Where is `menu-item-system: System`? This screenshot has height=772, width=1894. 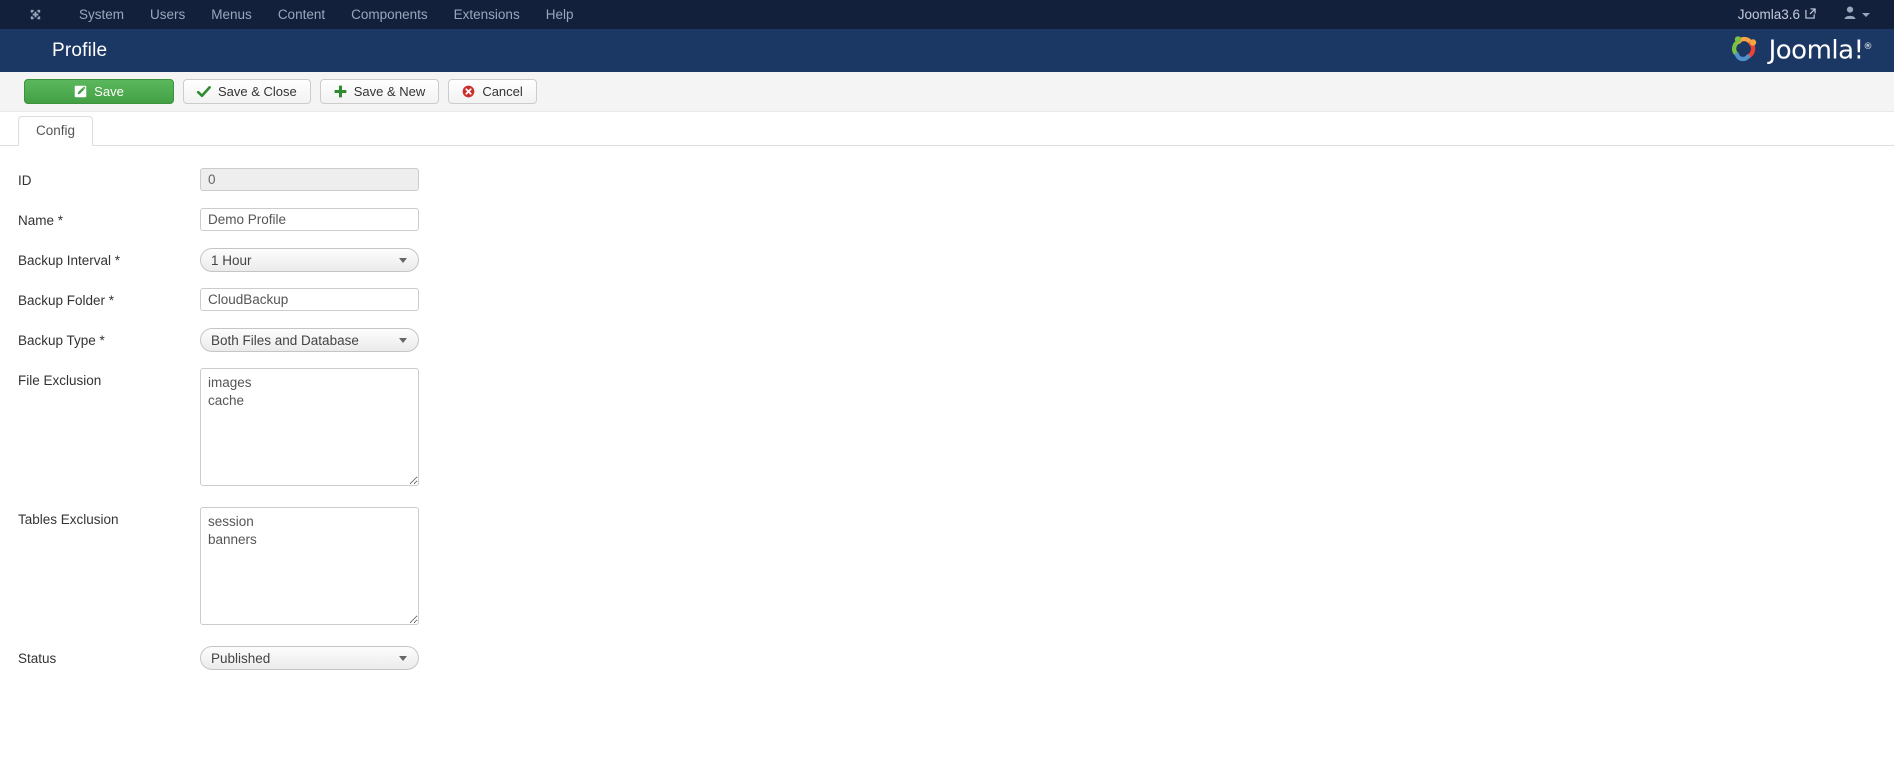
menu-item-system: System is located at coordinates (101, 14).